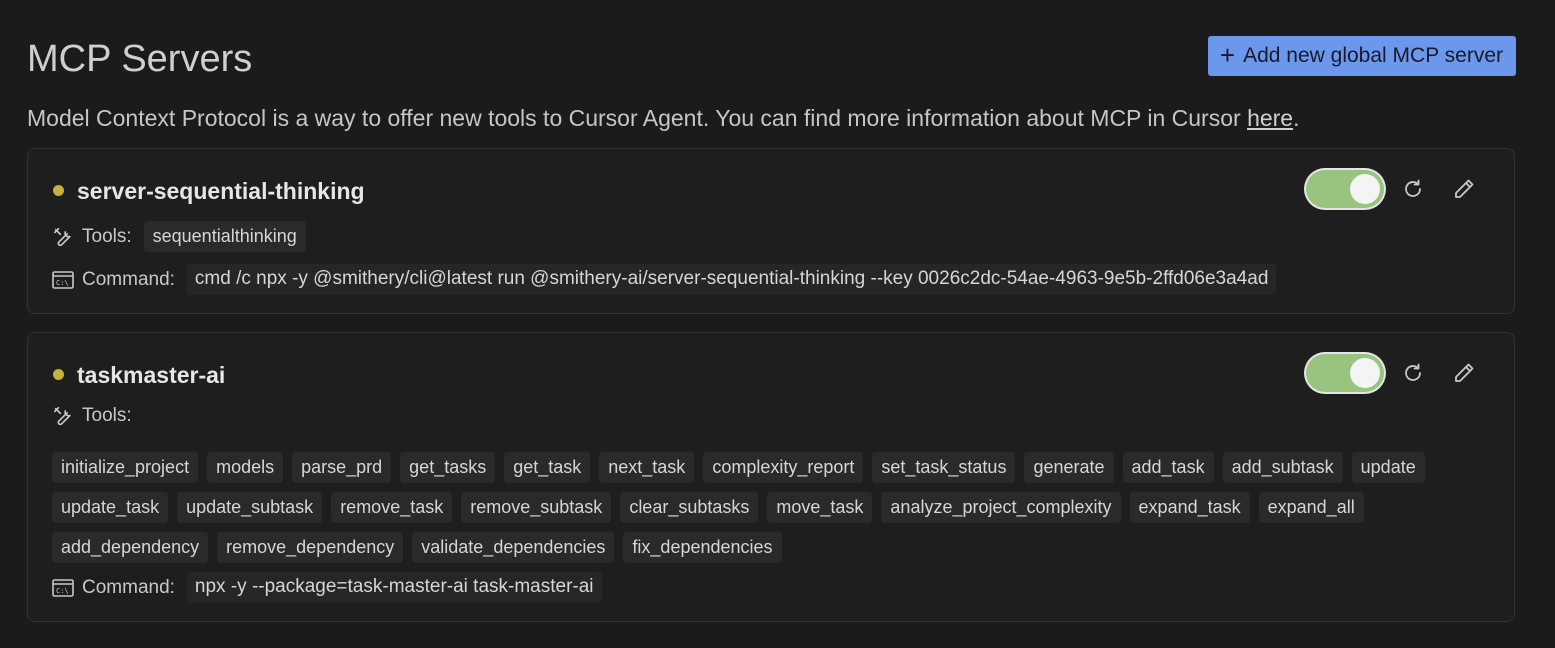 This screenshot has height=648, width=1555. I want to click on more-info-link: here, so click(1270, 118).